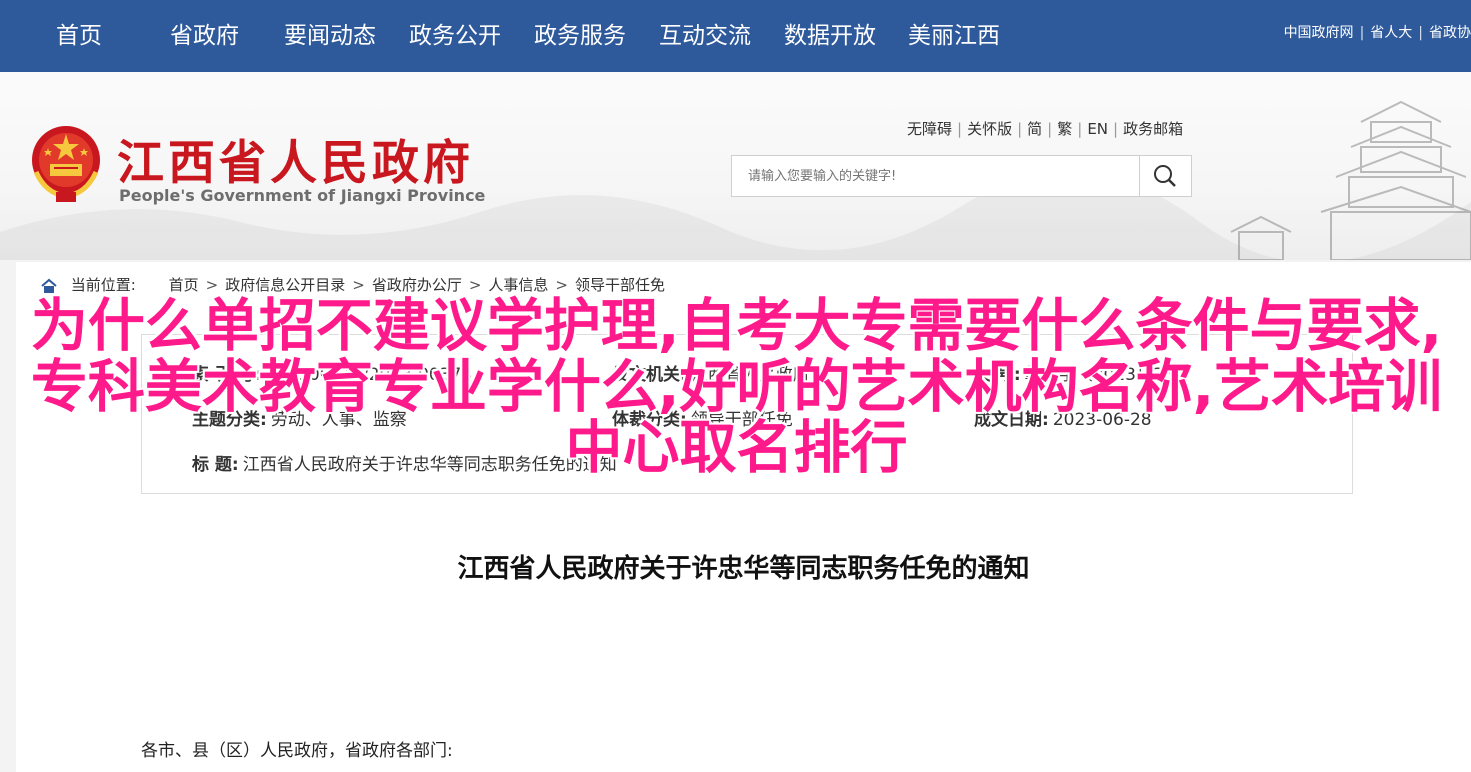 The image size is (1471, 772). What do you see at coordinates (620, 285) in the screenshot?
I see `breadcrumb-item-leader-appointment: 领导干部任免` at bounding box center [620, 285].